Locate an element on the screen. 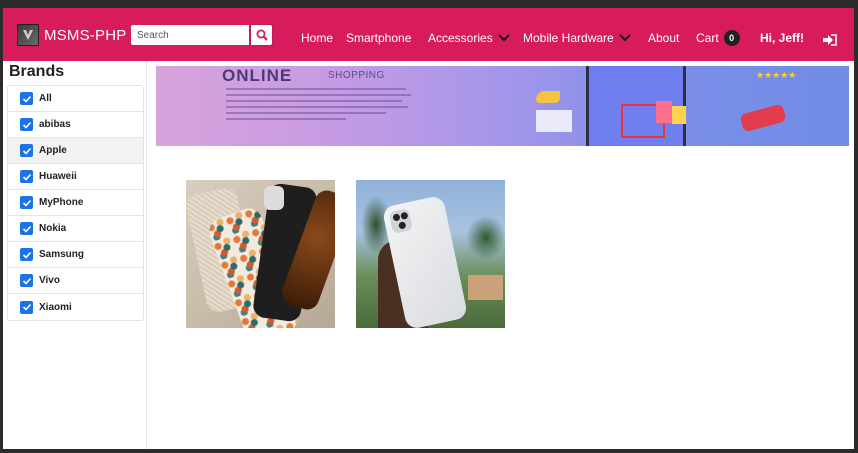 The height and width of the screenshot is (453, 858). brand-label: abibas is located at coordinates (55, 124).